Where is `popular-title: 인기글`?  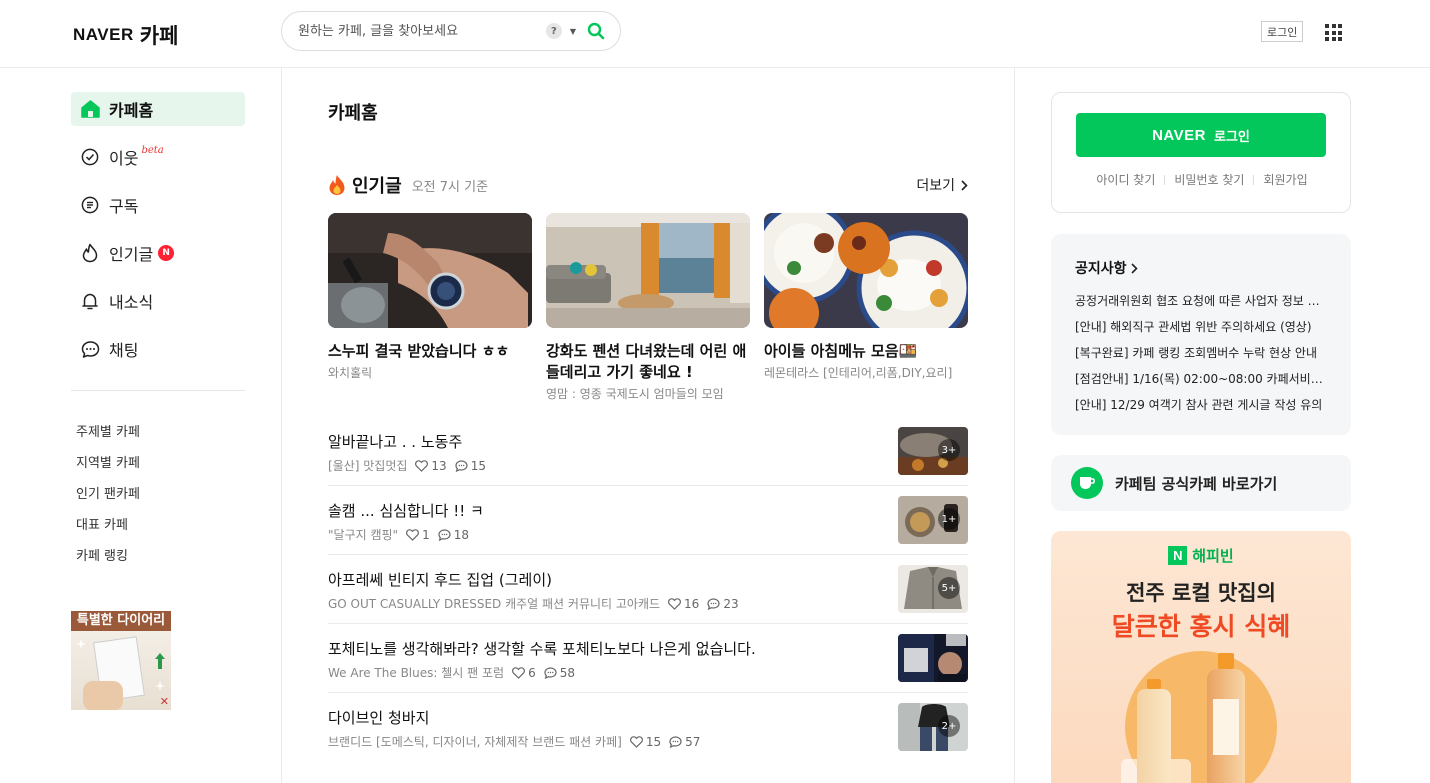
popular-title: 인기글 is located at coordinates (377, 186).